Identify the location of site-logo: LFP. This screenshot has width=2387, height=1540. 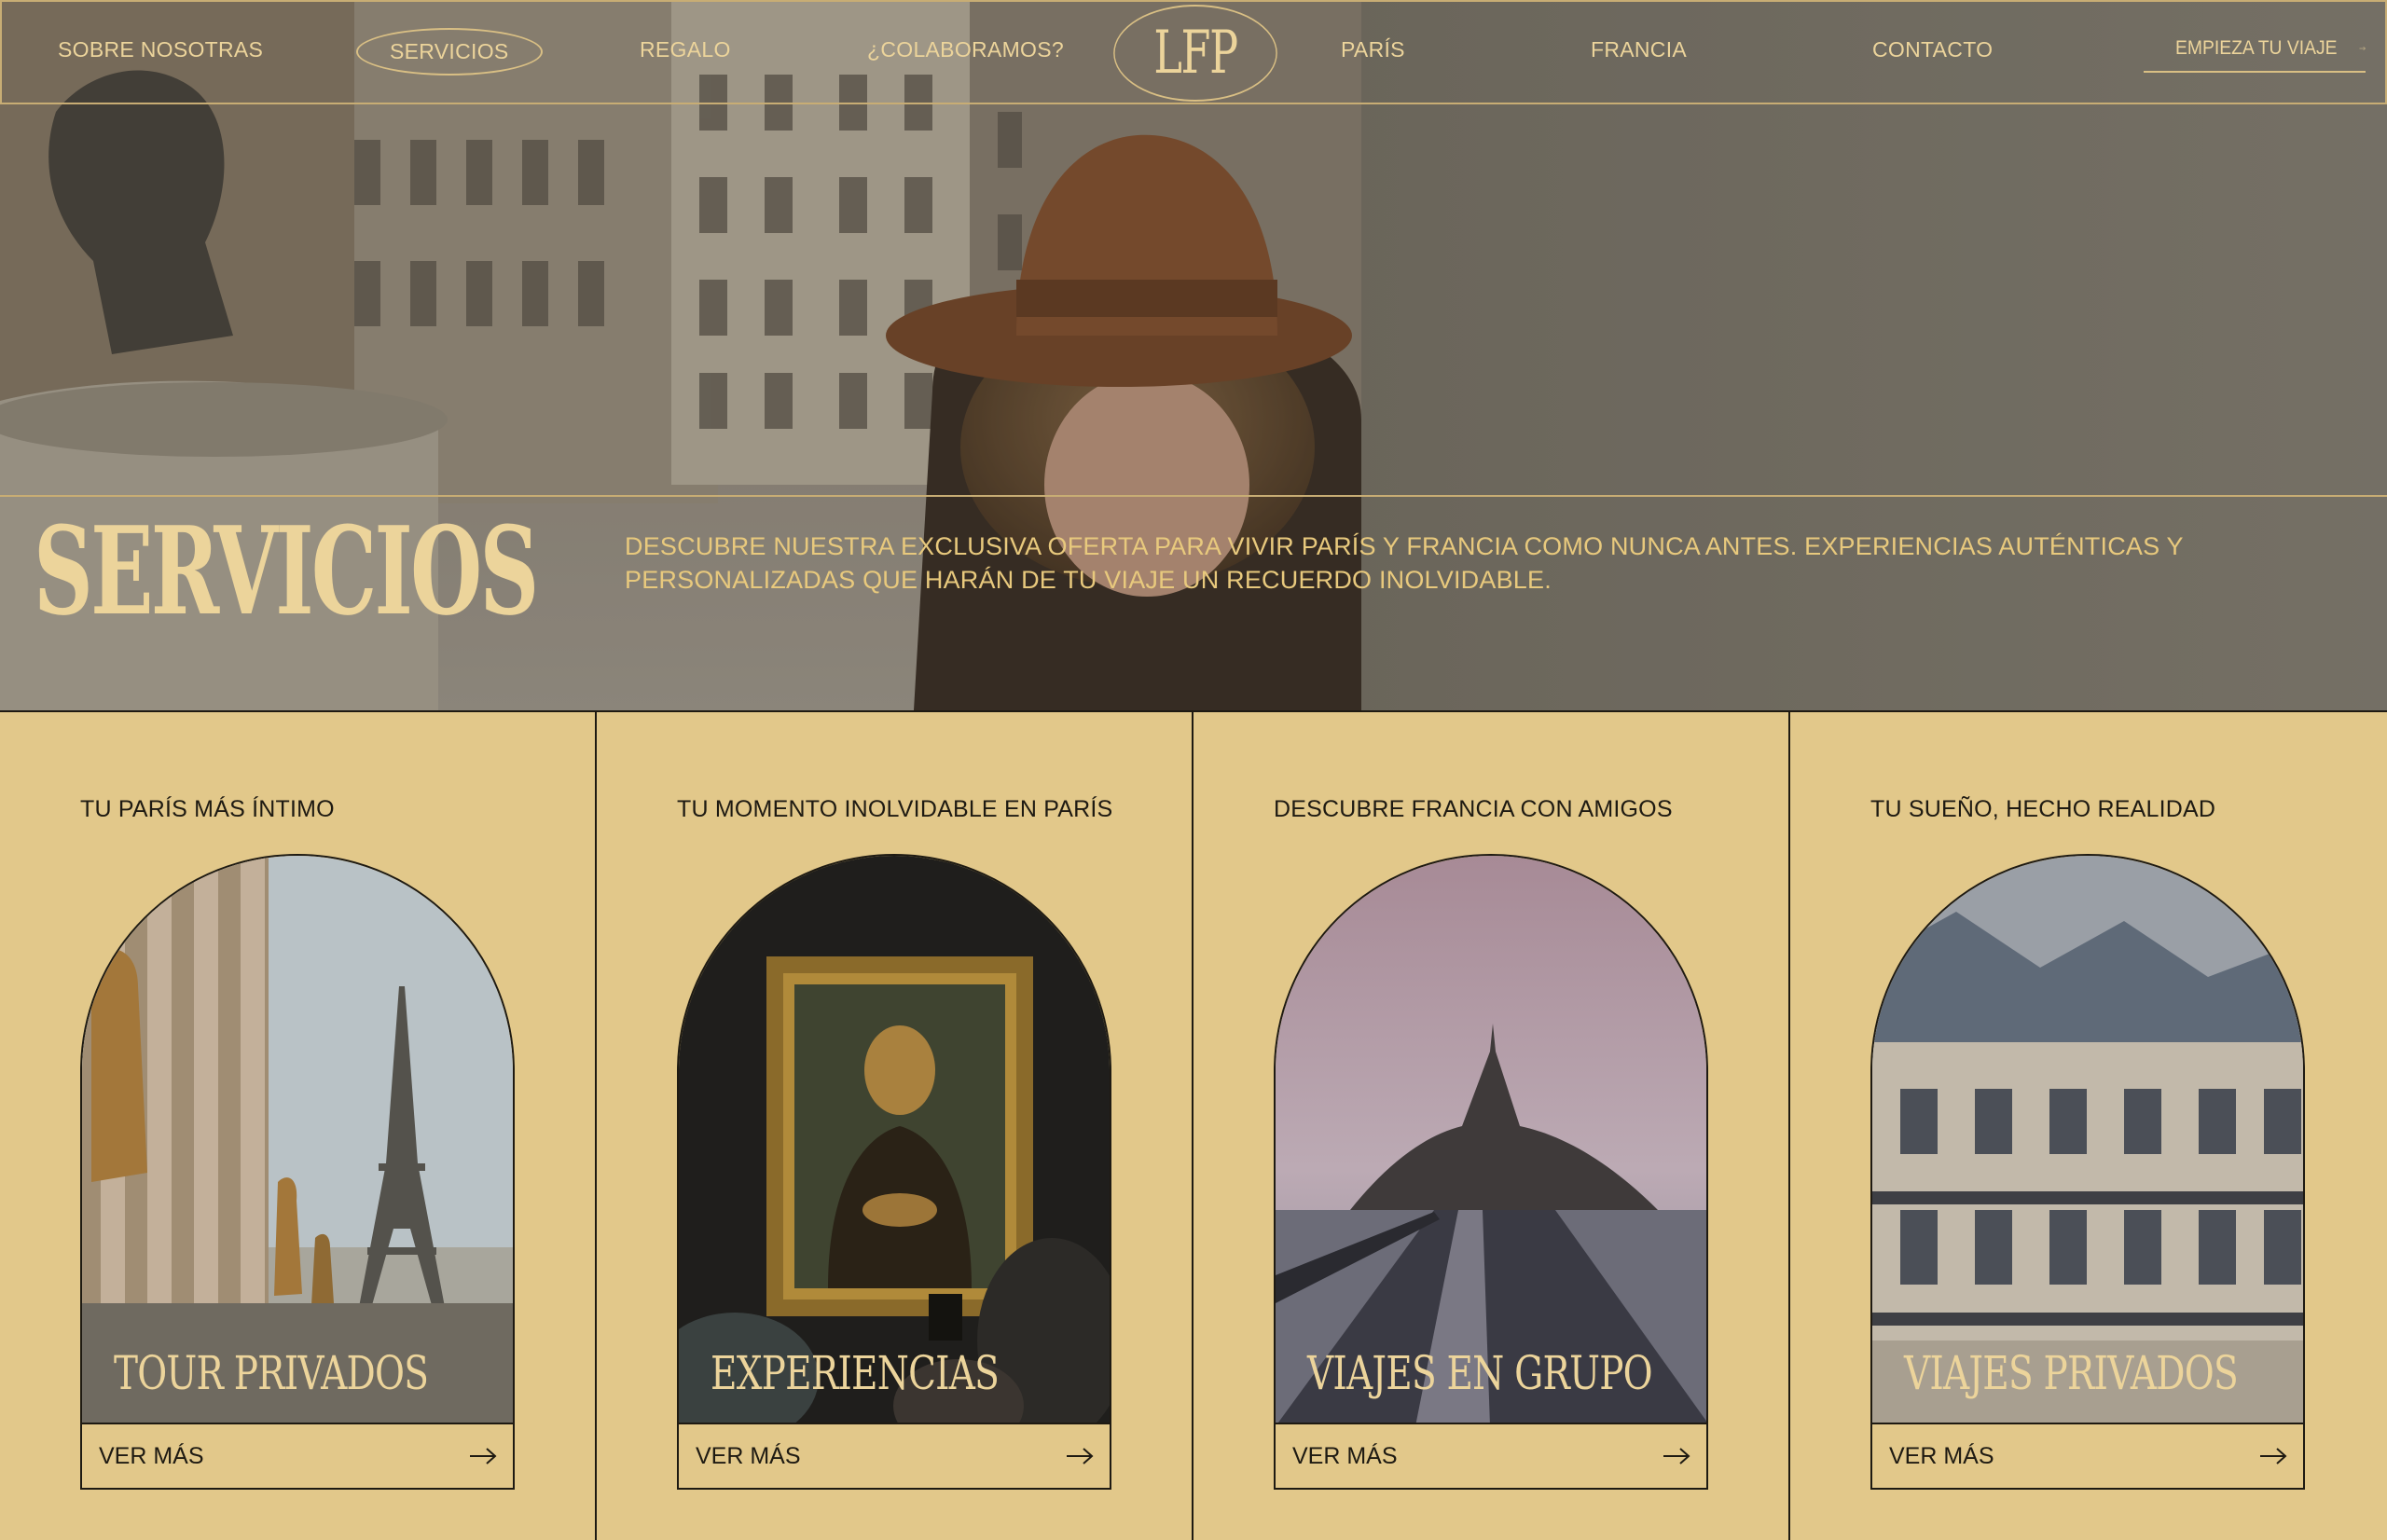
(1195, 53).